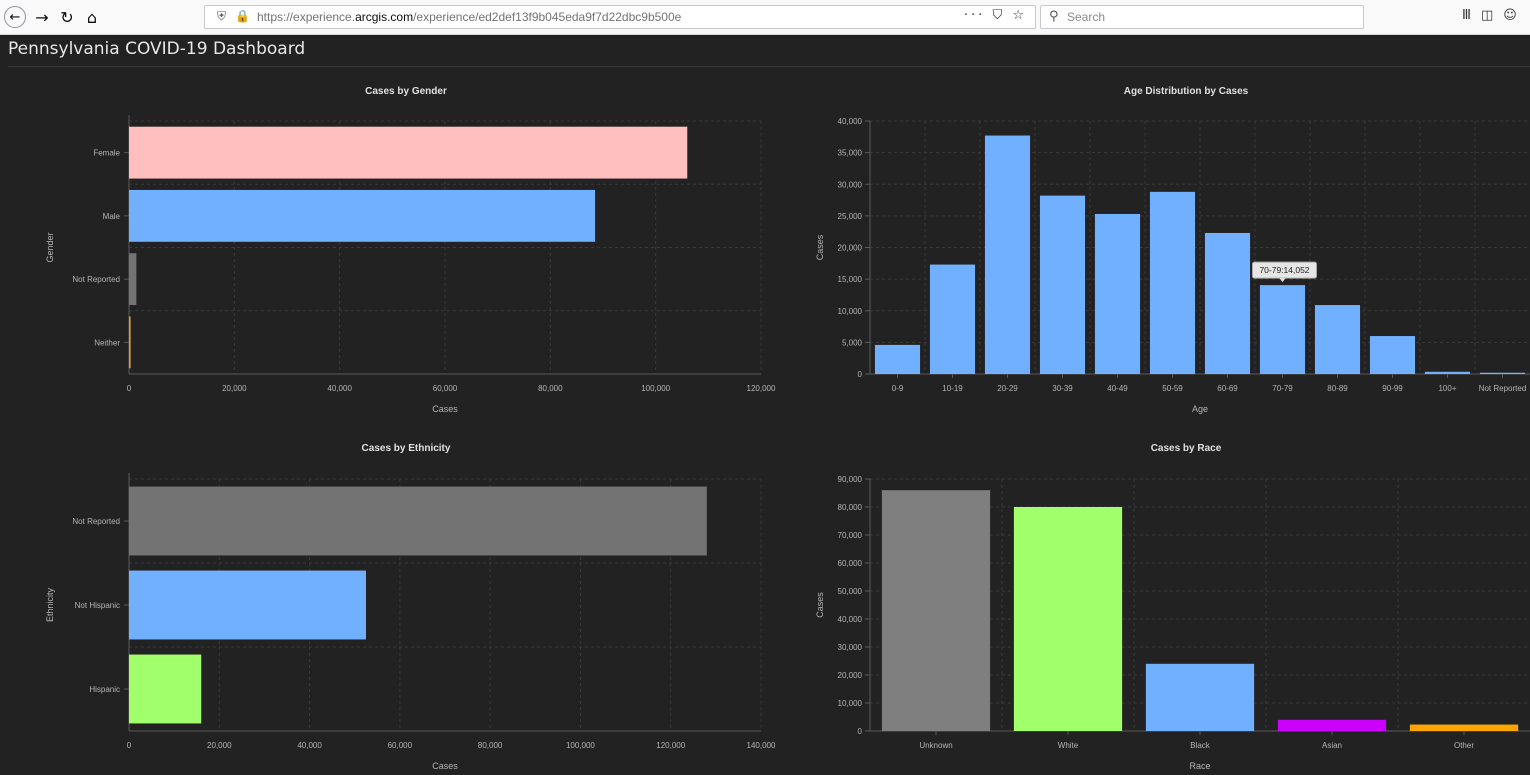 Image resolution: width=1530 pixels, height=775 pixels. I want to click on x-tick-label: 120,000, so click(670, 745).